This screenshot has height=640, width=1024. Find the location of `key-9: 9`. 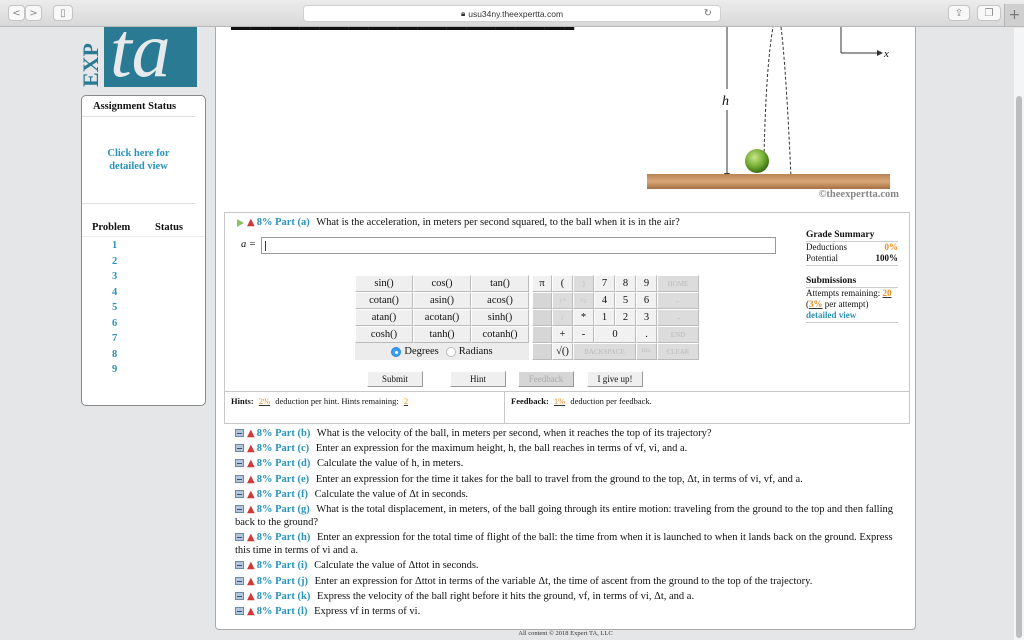

key-9: 9 is located at coordinates (646, 283).